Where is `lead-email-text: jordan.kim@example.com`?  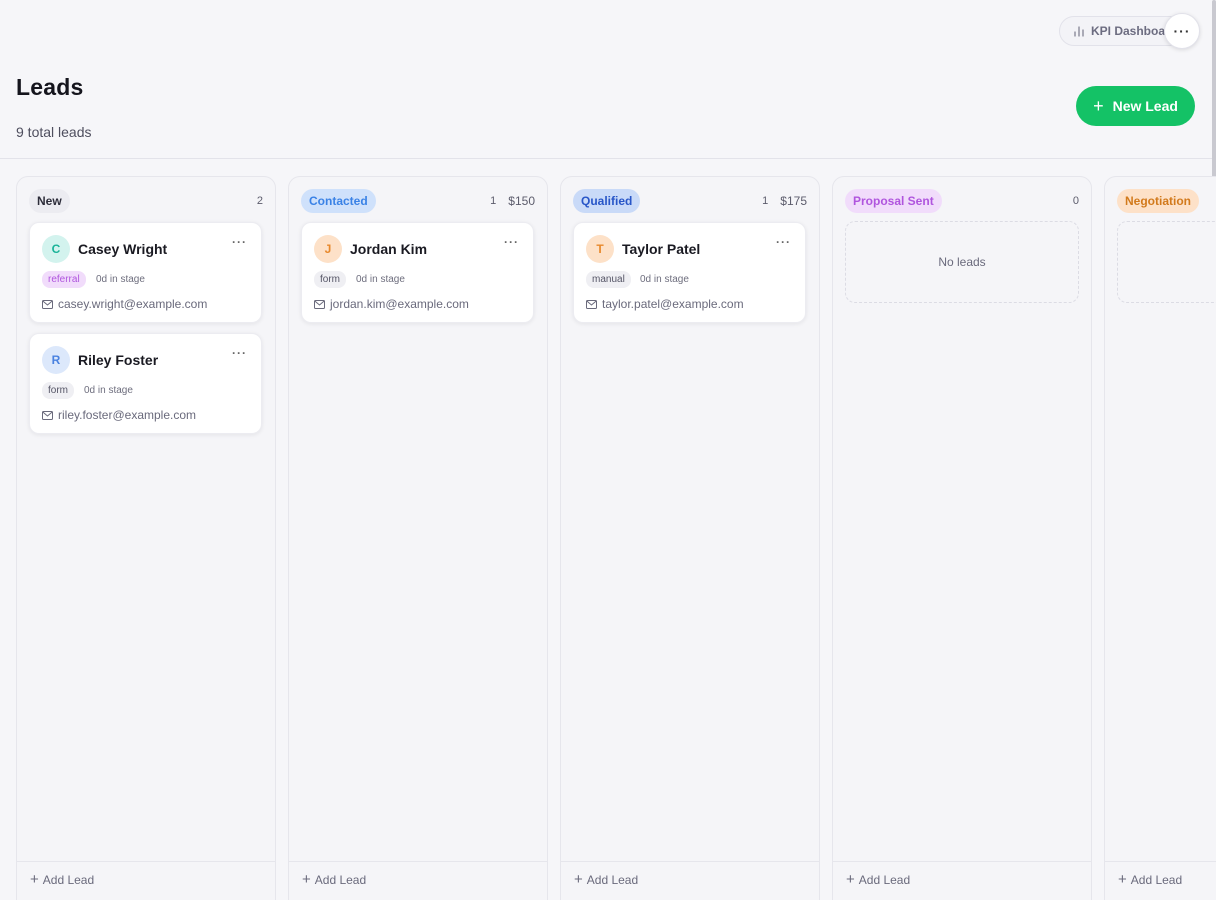 lead-email-text: jordan.kim@example.com is located at coordinates (399, 304).